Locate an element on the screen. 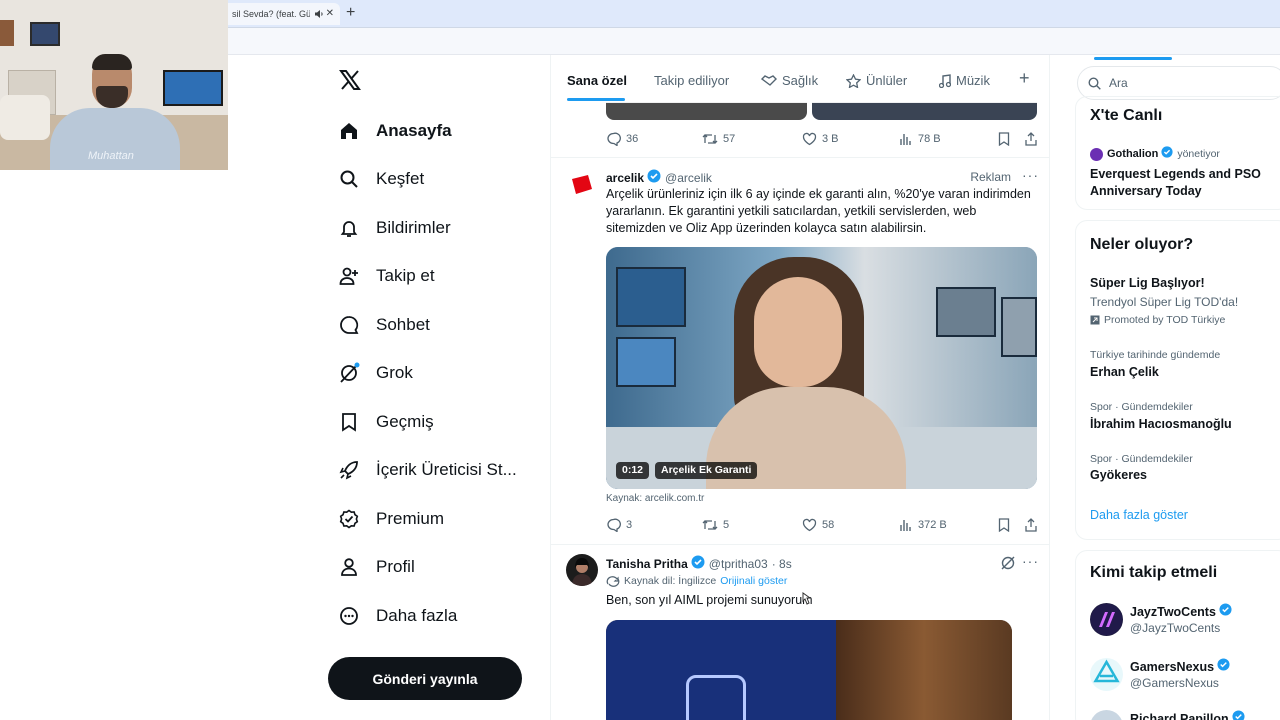 The height and width of the screenshot is (720, 1280). reply-button: 3 is located at coordinates (619, 525).